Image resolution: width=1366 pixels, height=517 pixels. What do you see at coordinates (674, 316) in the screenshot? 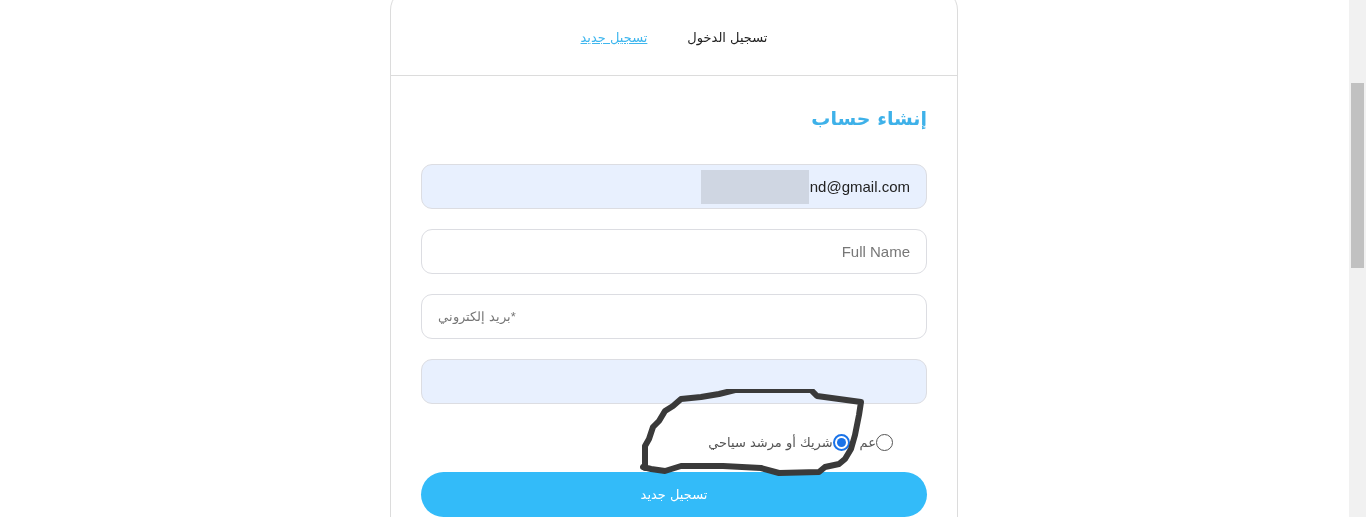
I see `input-field: بريد إلكتروني*` at bounding box center [674, 316].